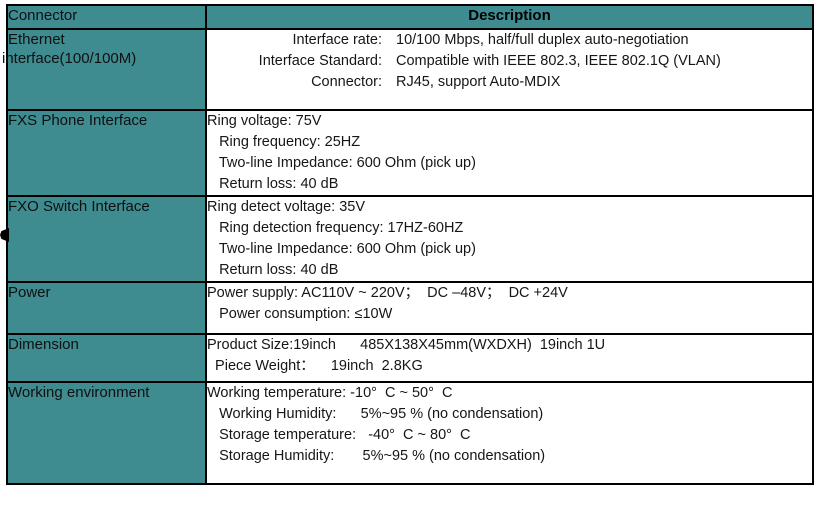  I want to click on table-header-row: Connector Description, so click(410, 17).